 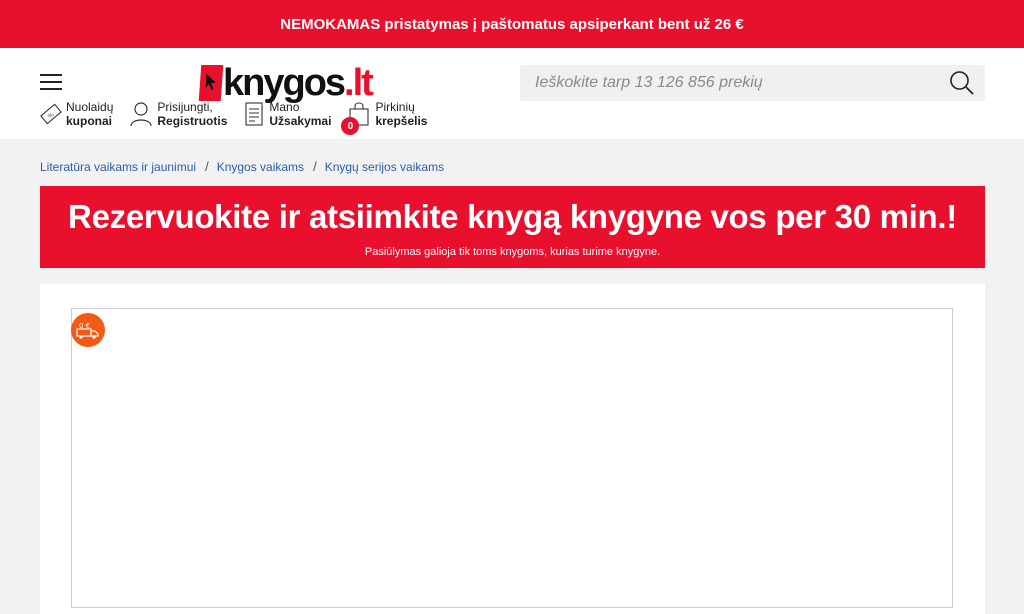 I want to click on site-logo: knygos.lt, so click(x=286, y=83).